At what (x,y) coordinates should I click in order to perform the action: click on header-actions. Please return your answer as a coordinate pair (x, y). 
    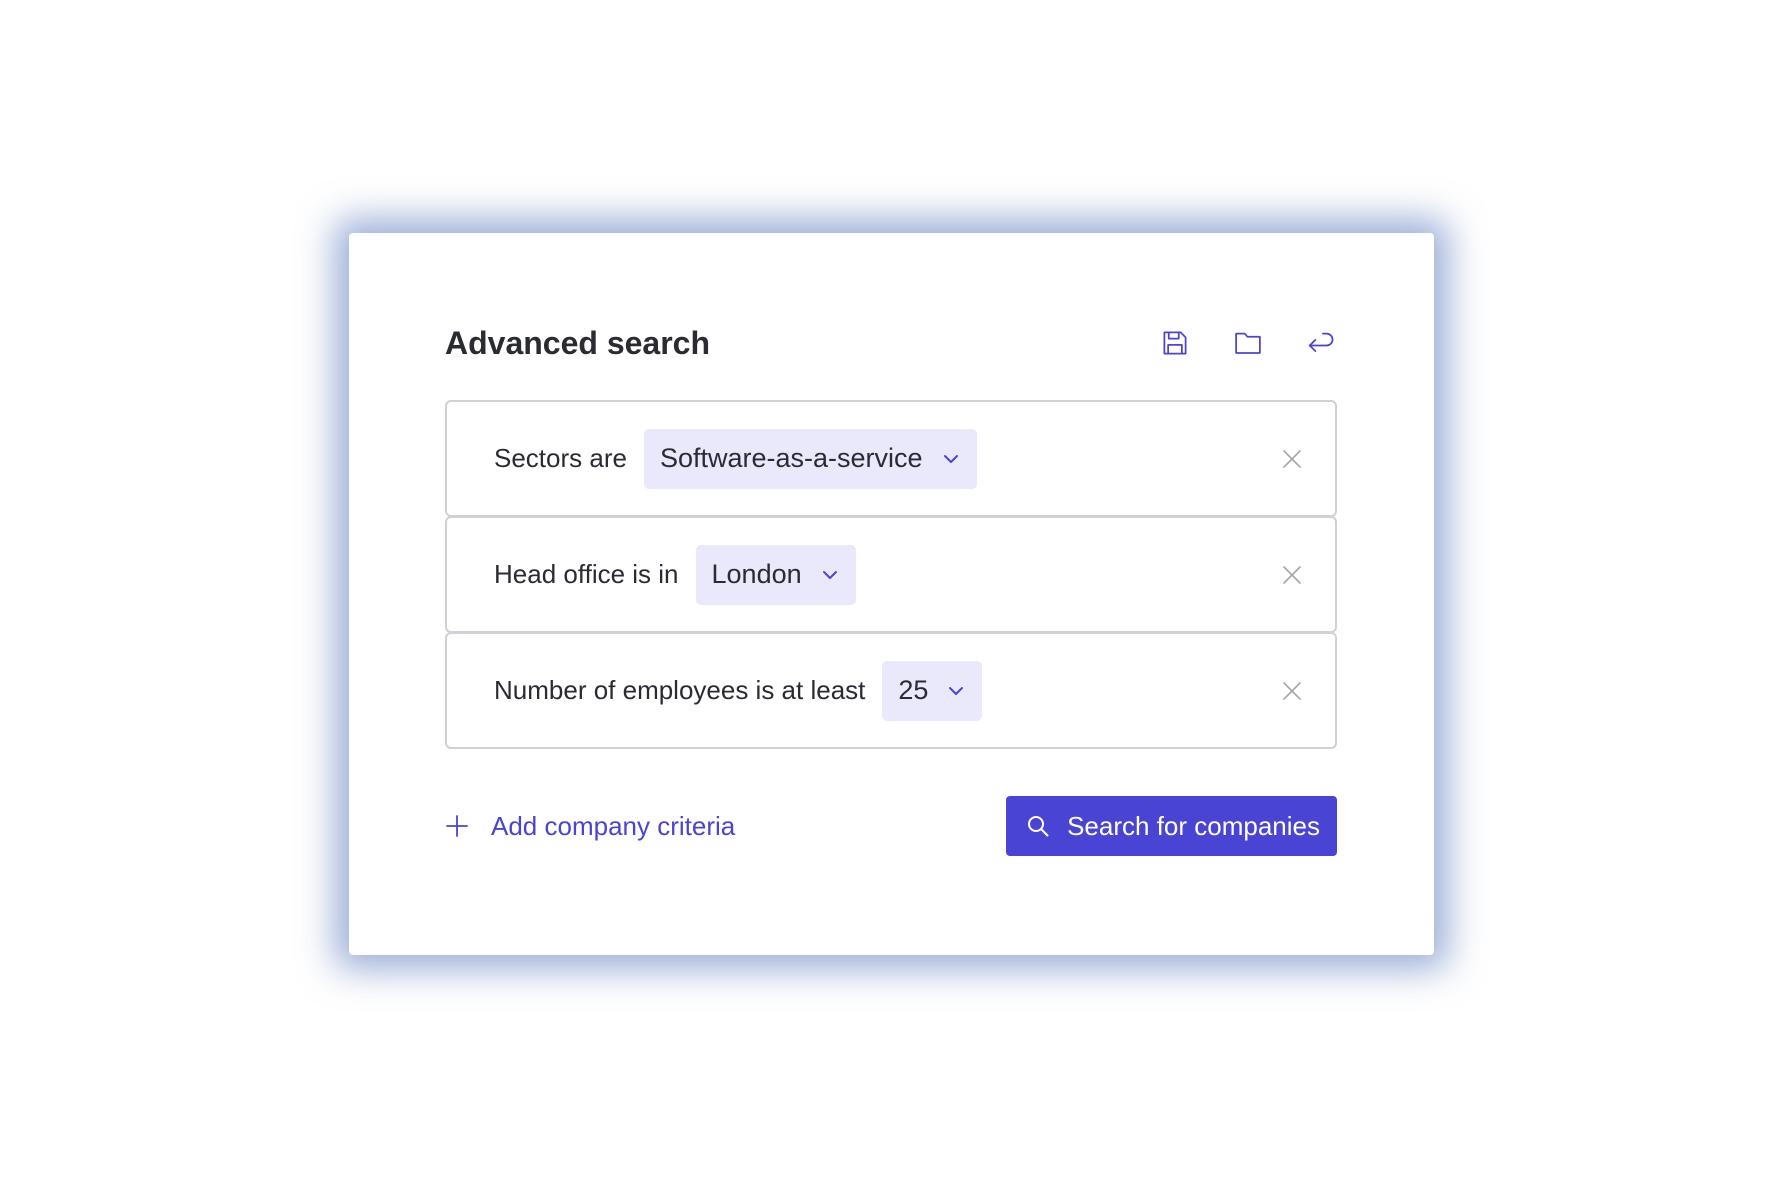
    Looking at the image, I should click on (1247, 343).